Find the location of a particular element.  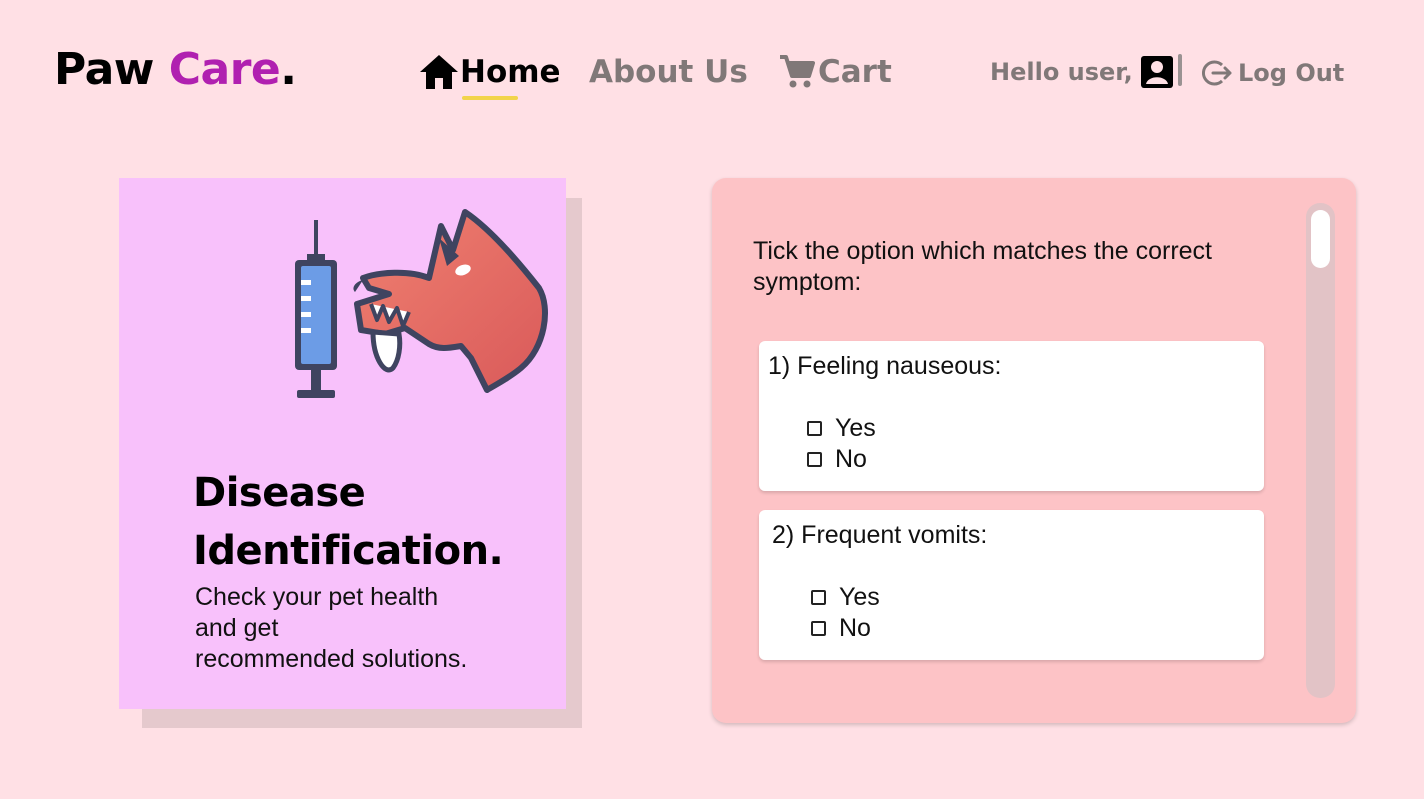

card-subtitle-line: recommended solutions. is located at coordinates (331, 659).